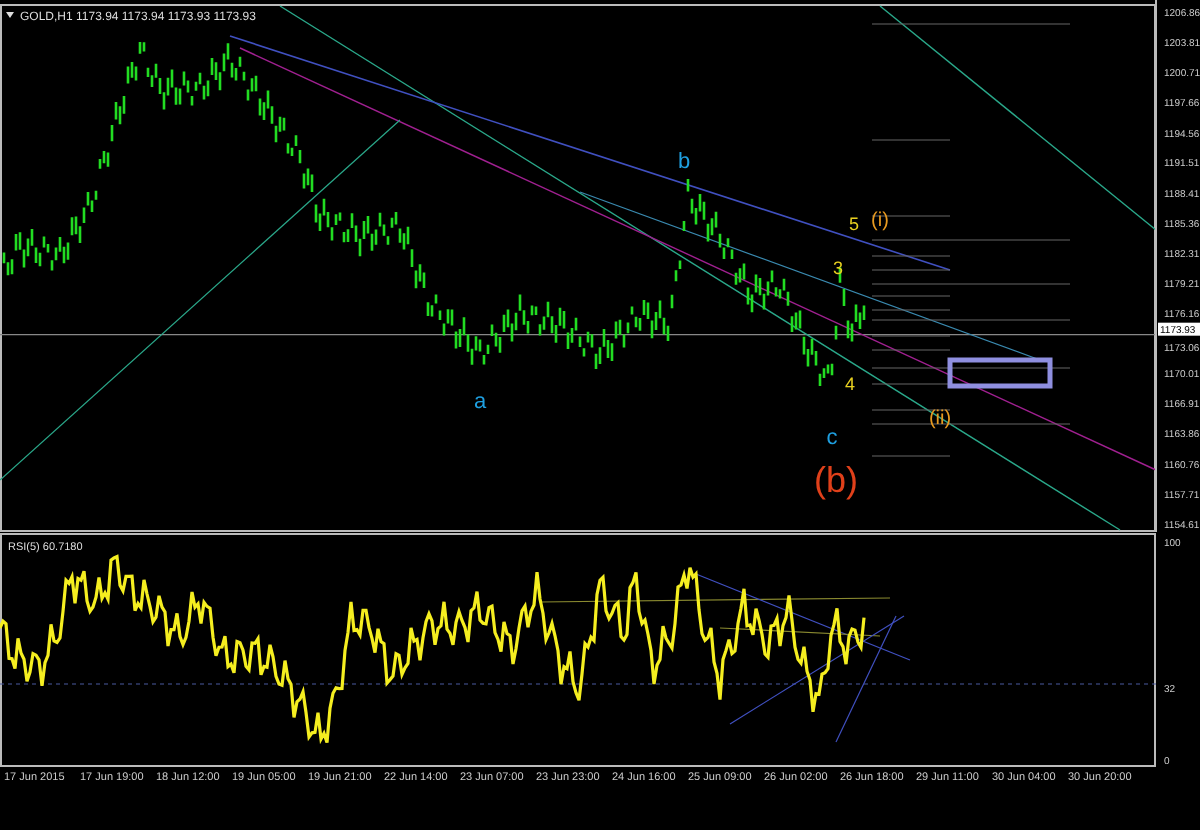  Describe the element at coordinates (838, 268) in the screenshot. I see `wave-label: 3` at that location.